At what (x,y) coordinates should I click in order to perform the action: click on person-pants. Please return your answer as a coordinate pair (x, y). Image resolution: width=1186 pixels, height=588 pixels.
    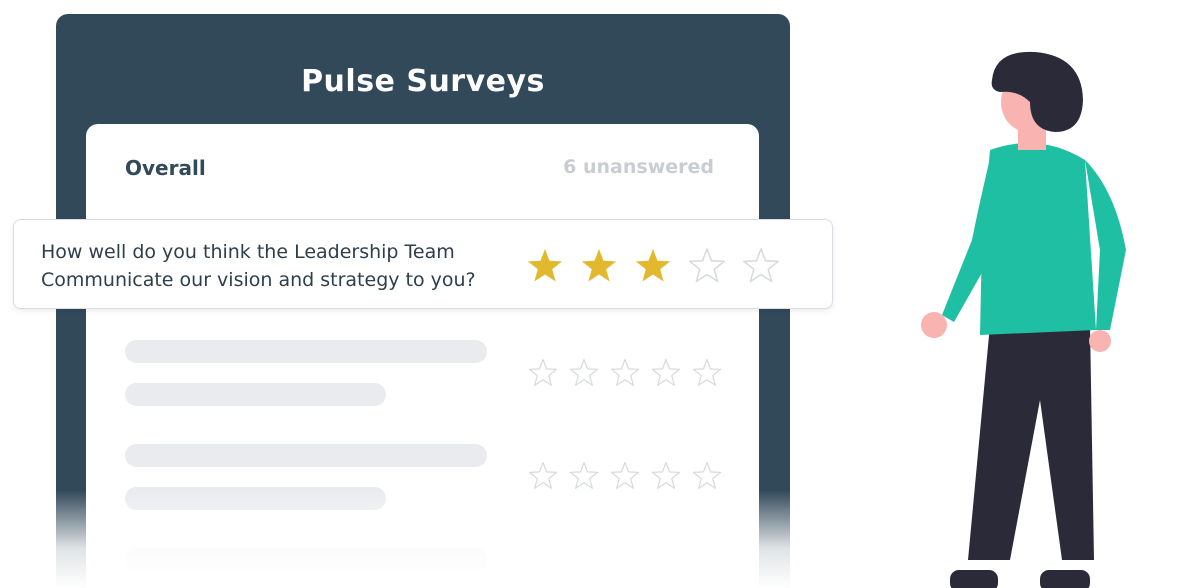
    Looking at the image, I should click on (1031, 442).